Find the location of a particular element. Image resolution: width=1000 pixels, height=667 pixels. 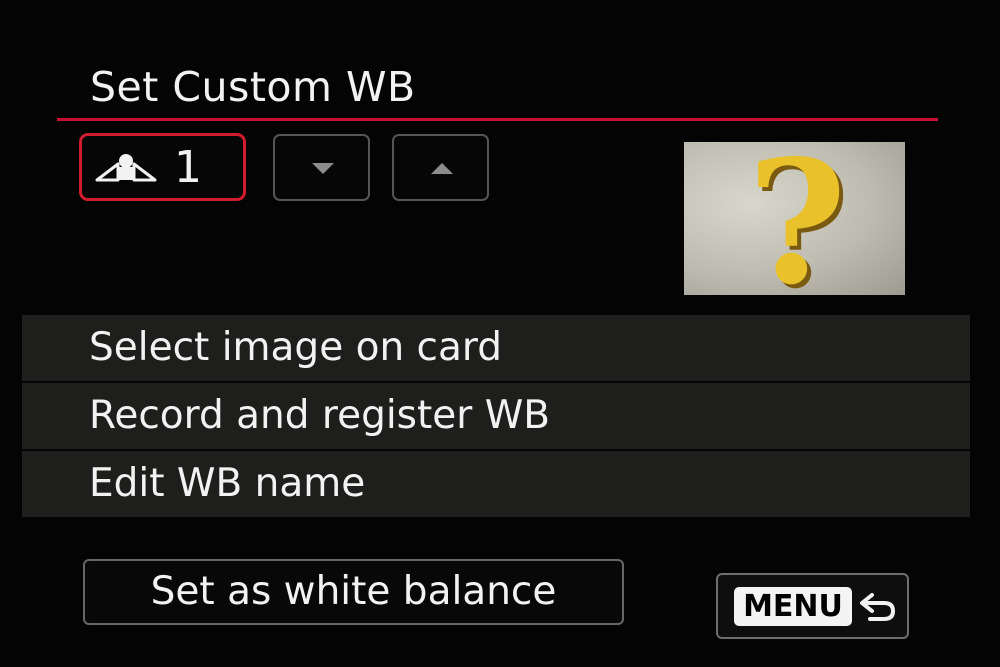

menu-item-select-image-on-card: Select image on card is located at coordinates (496, 348).